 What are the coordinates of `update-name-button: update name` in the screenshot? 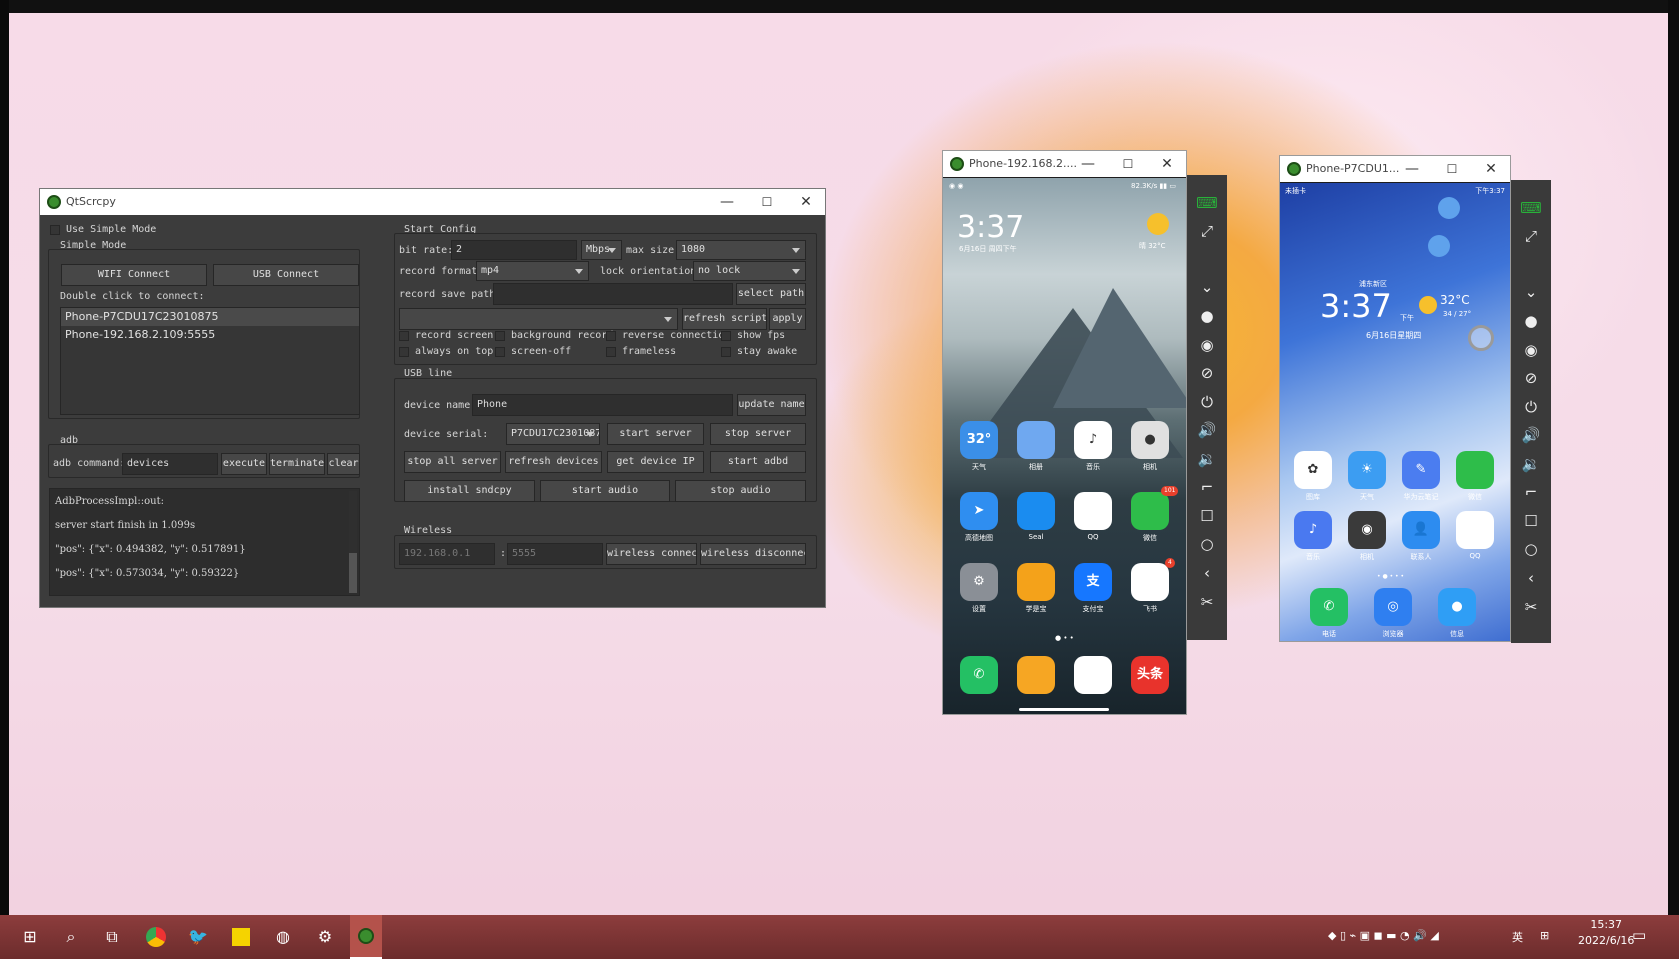 It's located at (771, 405).